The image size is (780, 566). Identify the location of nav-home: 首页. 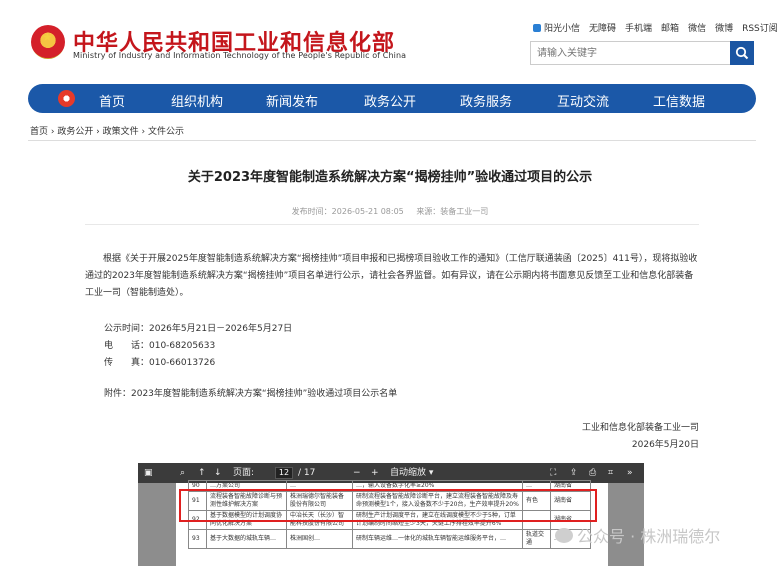
(112, 100).